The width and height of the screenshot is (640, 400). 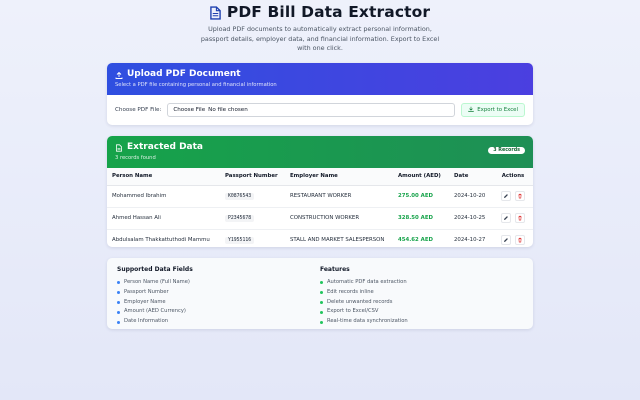 I want to click on list-item: Amount (AED Currency), so click(x=218, y=312).